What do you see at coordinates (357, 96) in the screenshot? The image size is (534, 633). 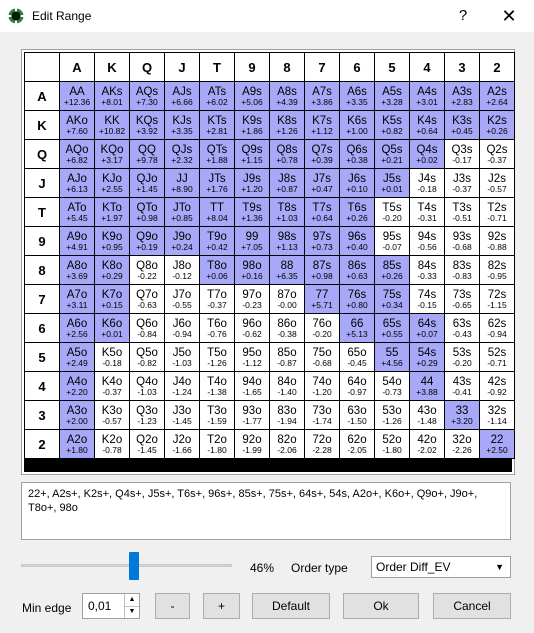 I see `hand-cell: A6s +3.35` at bounding box center [357, 96].